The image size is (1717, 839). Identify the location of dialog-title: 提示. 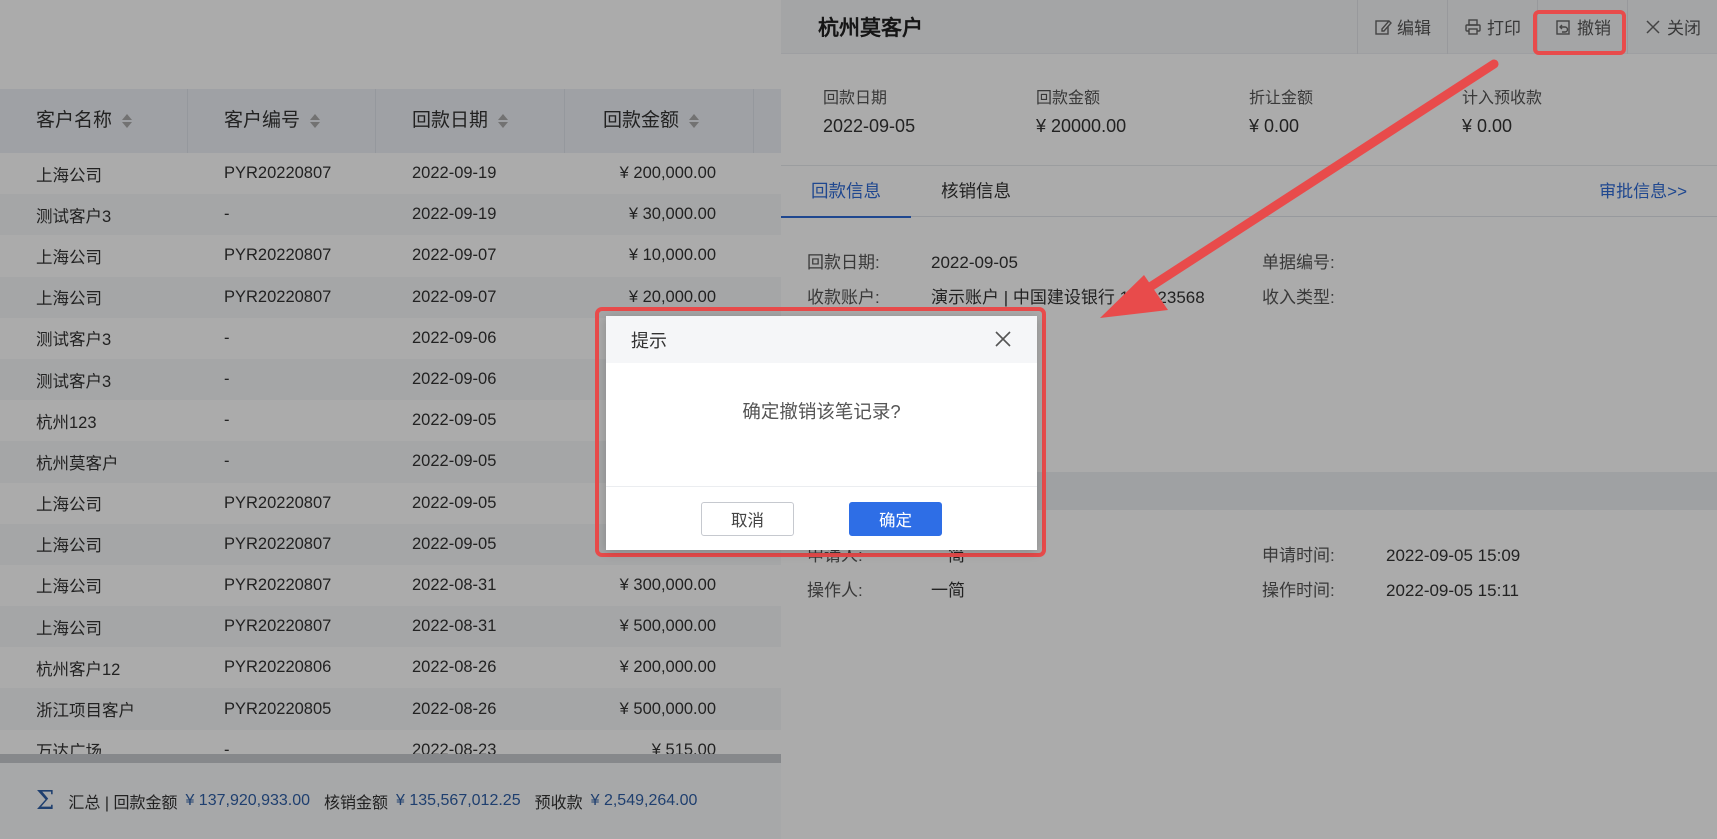
(649, 340).